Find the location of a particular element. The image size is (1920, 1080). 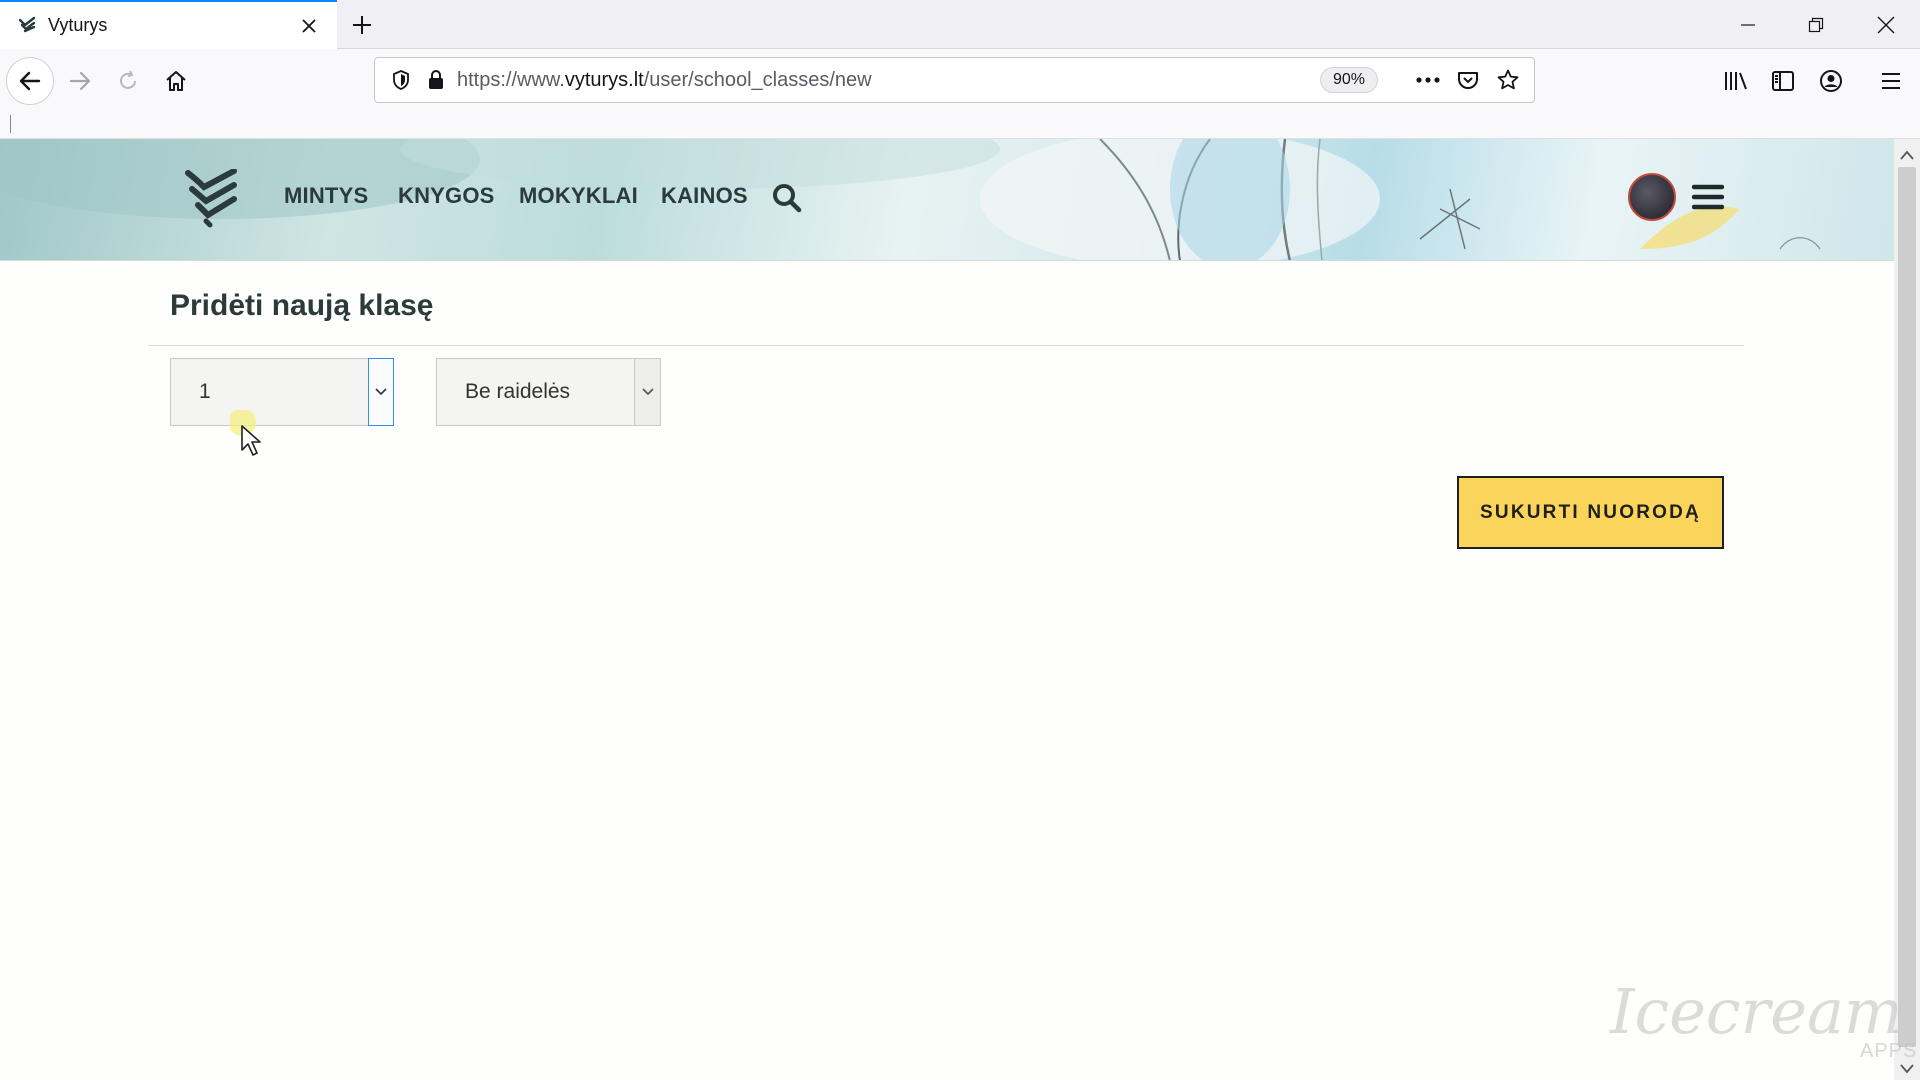

vyturys-logo-icon is located at coordinates (211, 201).